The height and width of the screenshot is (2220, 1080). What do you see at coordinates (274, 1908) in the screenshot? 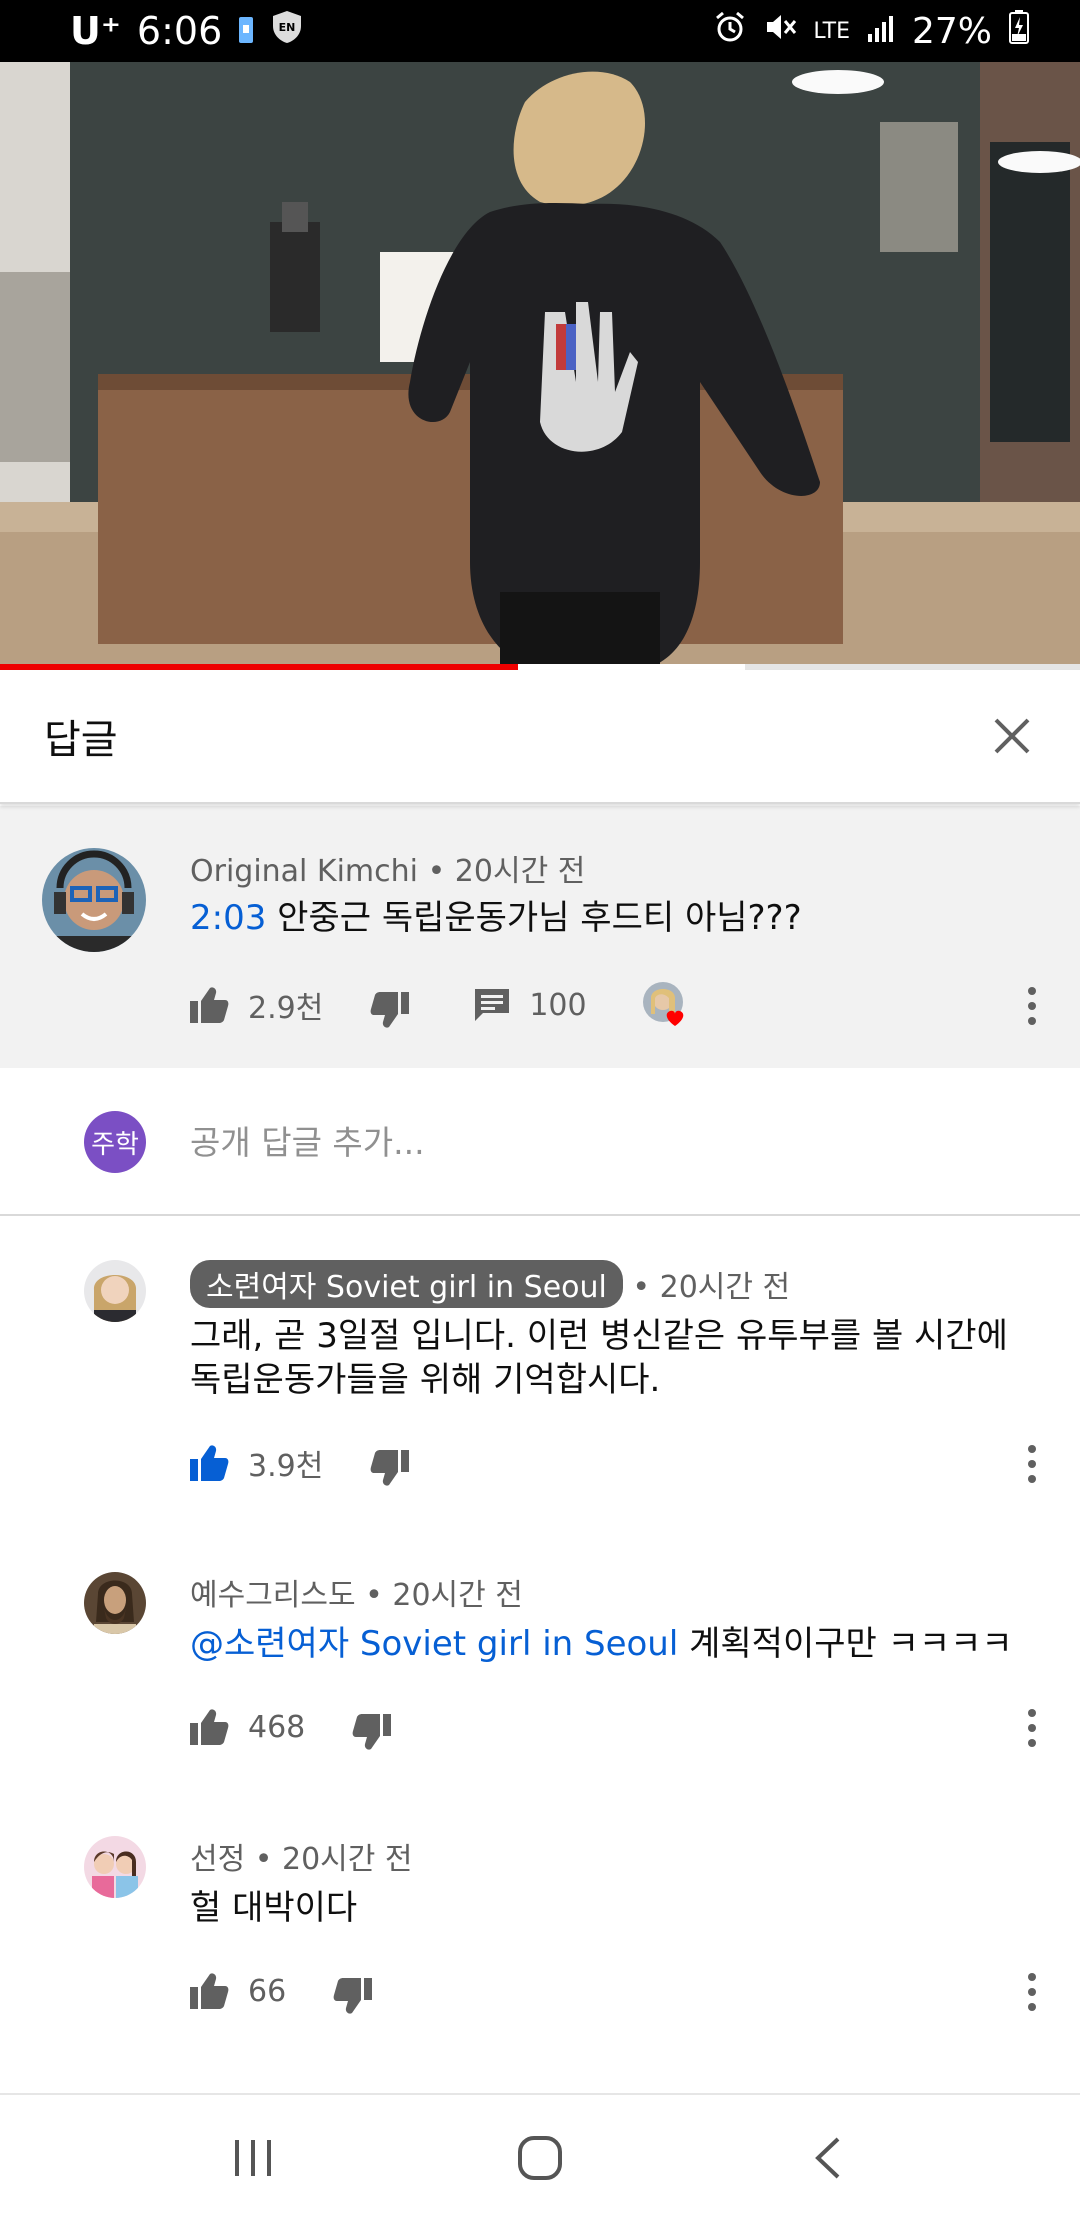
I see `reply-text: 헐 대박이다` at bounding box center [274, 1908].